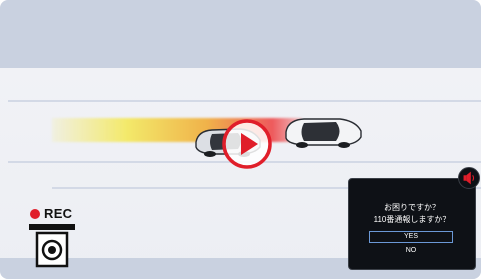 This screenshot has height=279, width=481. I want to click on speaker-icon, so click(469, 178).